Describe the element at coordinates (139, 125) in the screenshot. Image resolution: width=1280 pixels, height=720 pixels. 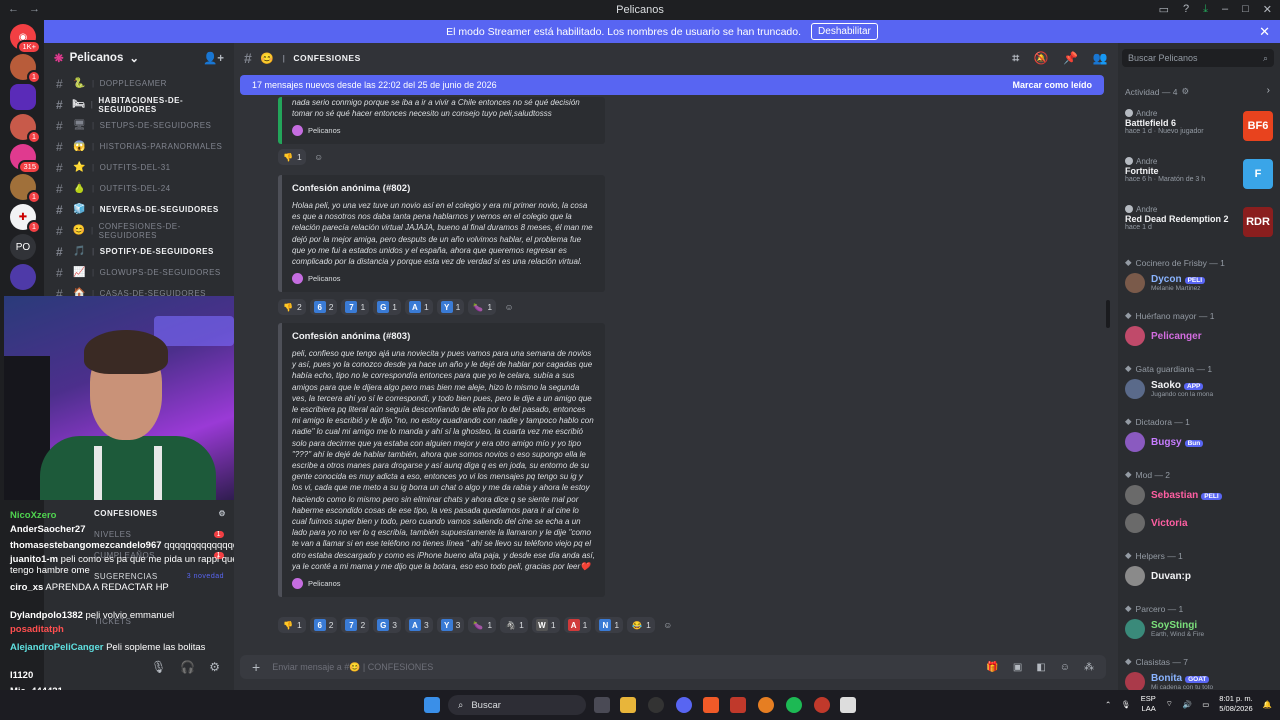
I see `channel-item: # 🖥 | SETUPS-DE-SEGUIDORES` at that location.